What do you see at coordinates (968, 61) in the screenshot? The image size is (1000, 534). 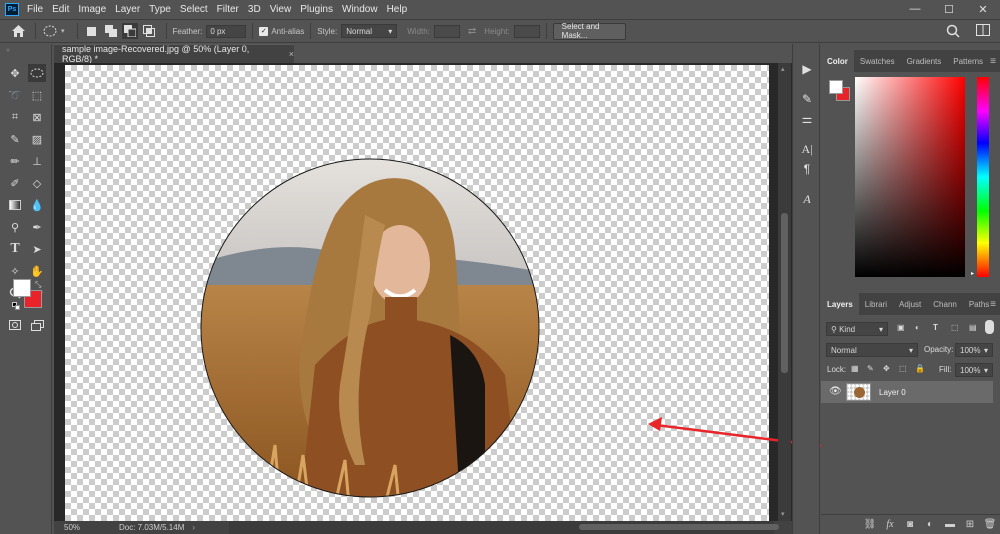 I see `tab-patterns: Patterns` at bounding box center [968, 61].